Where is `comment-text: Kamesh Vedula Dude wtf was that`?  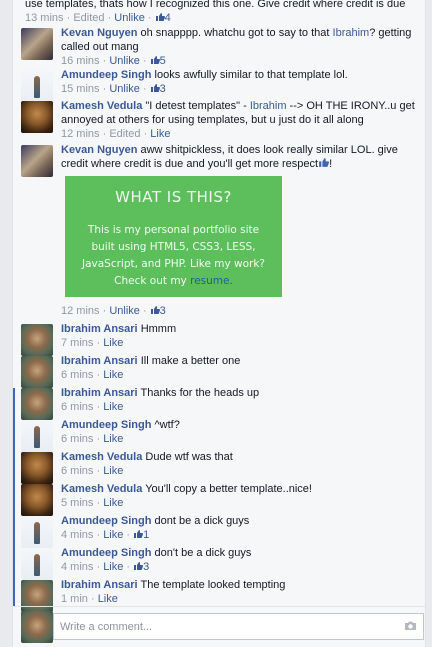 comment-text: Kamesh Vedula Dude wtf was that is located at coordinates (147, 457).